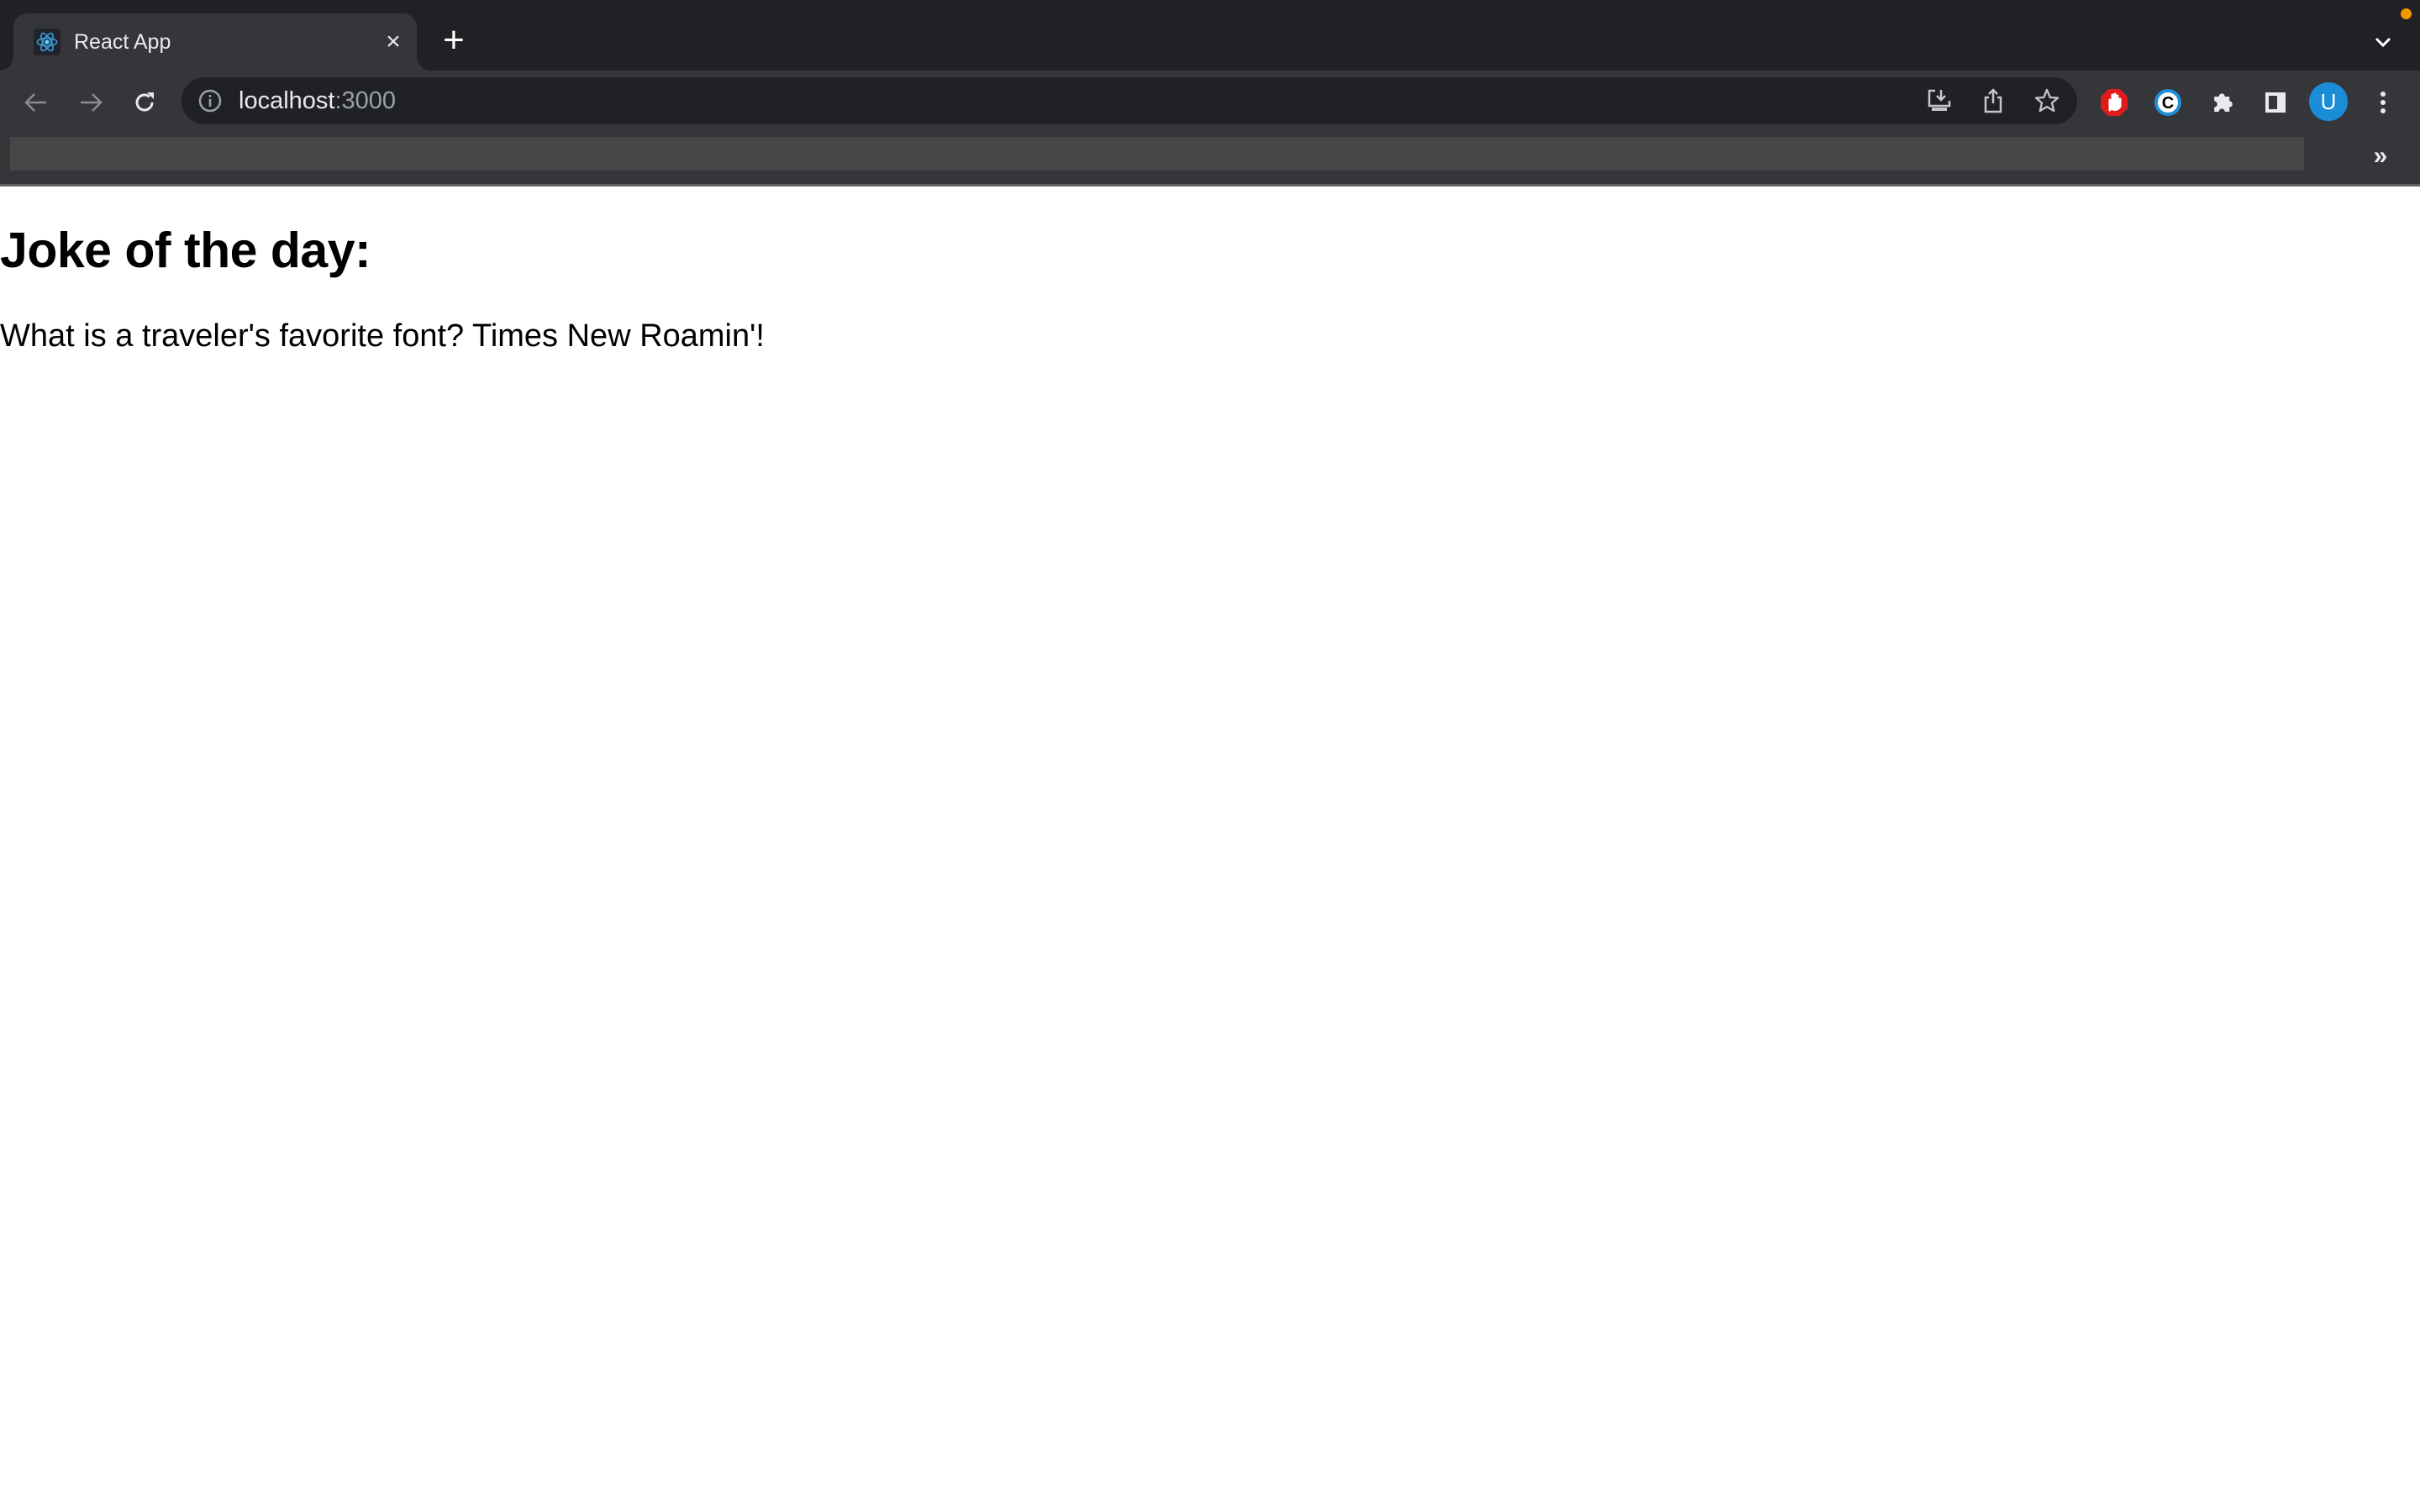 This screenshot has height=1512, width=2420. Describe the element at coordinates (185, 250) in the screenshot. I see `page-heading: Joke of the day:` at that location.